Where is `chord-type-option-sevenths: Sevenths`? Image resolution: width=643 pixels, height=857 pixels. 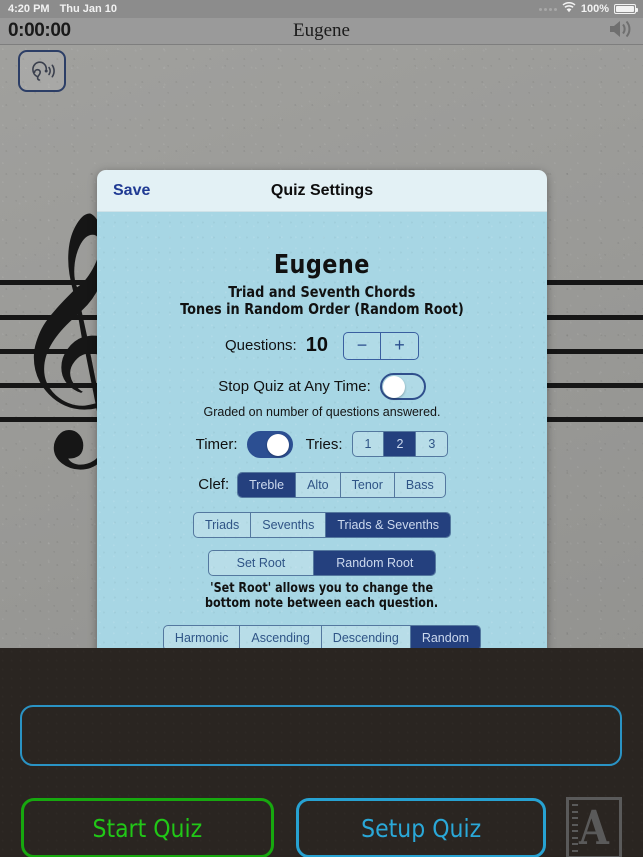 chord-type-option-sevenths: Sevenths is located at coordinates (289, 524).